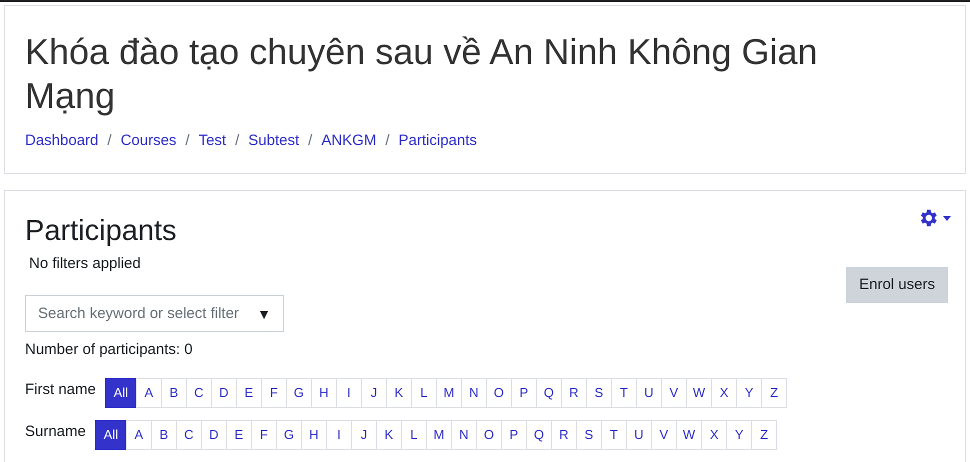  What do you see at coordinates (212, 141) in the screenshot?
I see `breadcrumb-link: Test` at bounding box center [212, 141].